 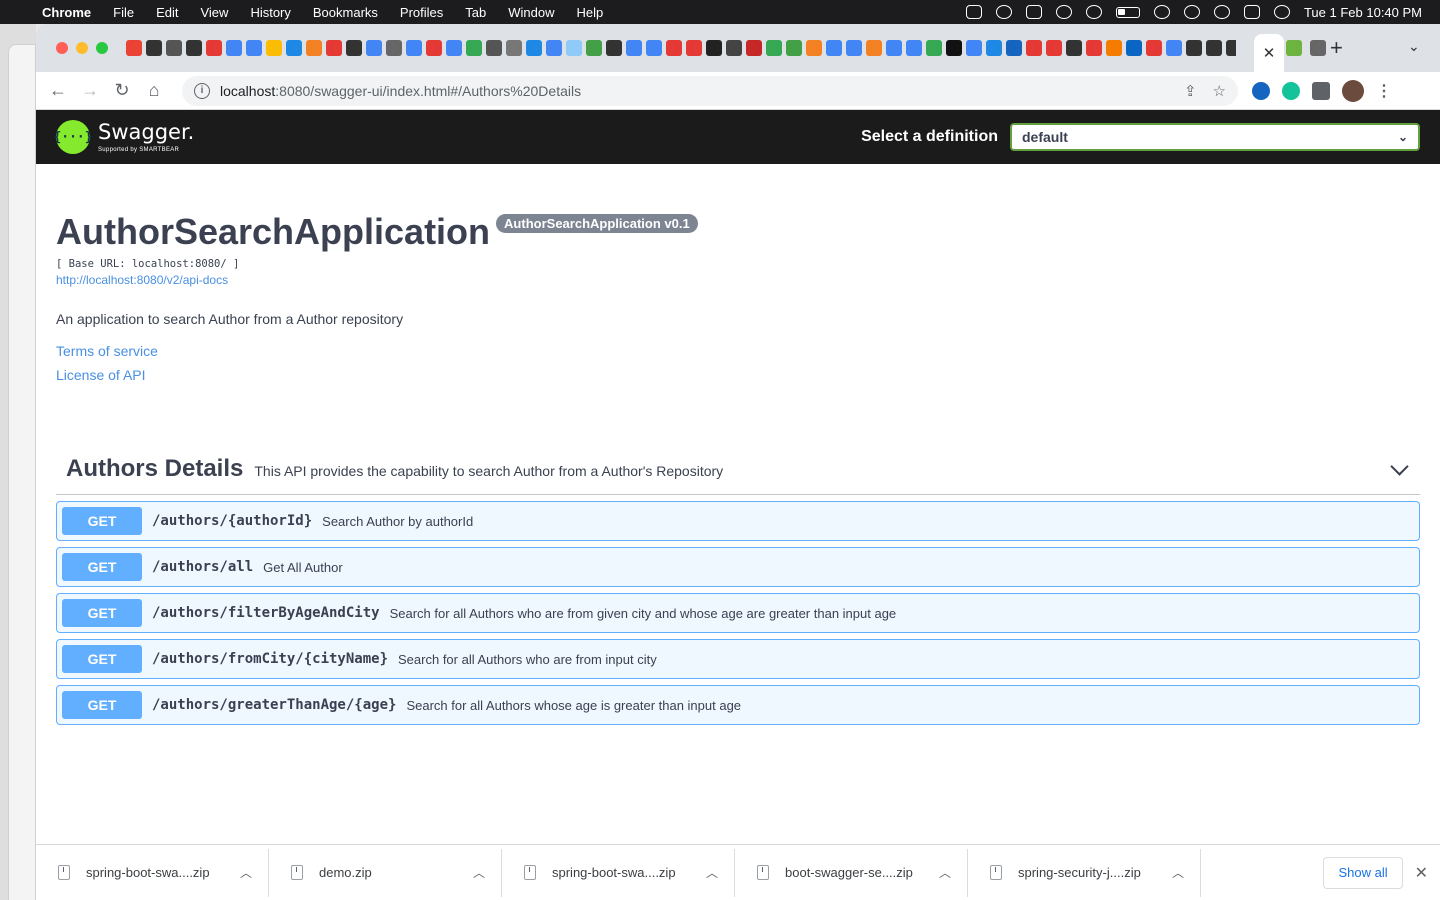 What do you see at coordinates (1033, 12) in the screenshot?
I see `m-status-icon` at bounding box center [1033, 12].